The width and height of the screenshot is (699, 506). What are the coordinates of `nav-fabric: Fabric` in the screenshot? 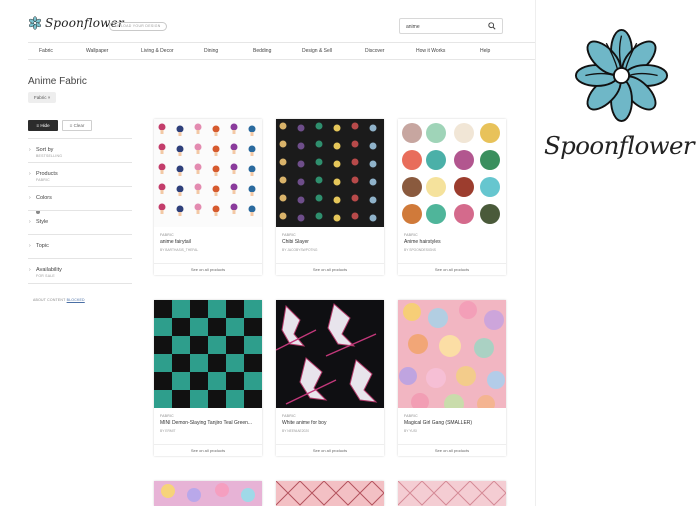 It's located at (46, 51).